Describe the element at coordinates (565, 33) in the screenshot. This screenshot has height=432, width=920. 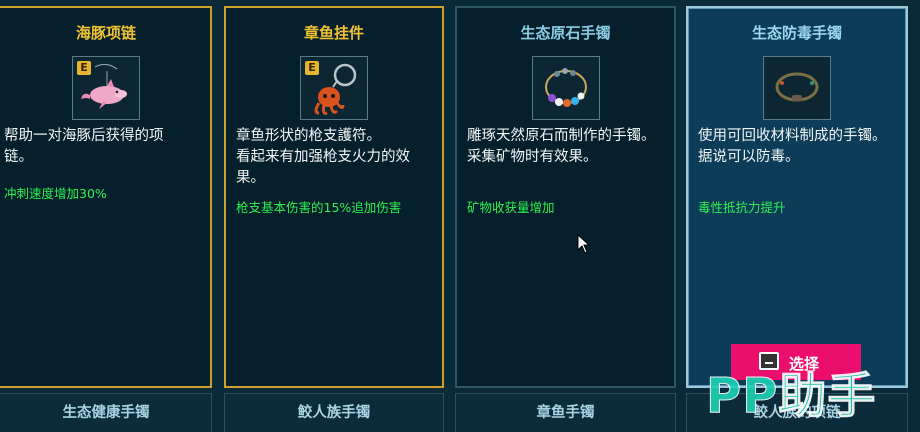
I see `card-title: 生态原石手镯` at that location.